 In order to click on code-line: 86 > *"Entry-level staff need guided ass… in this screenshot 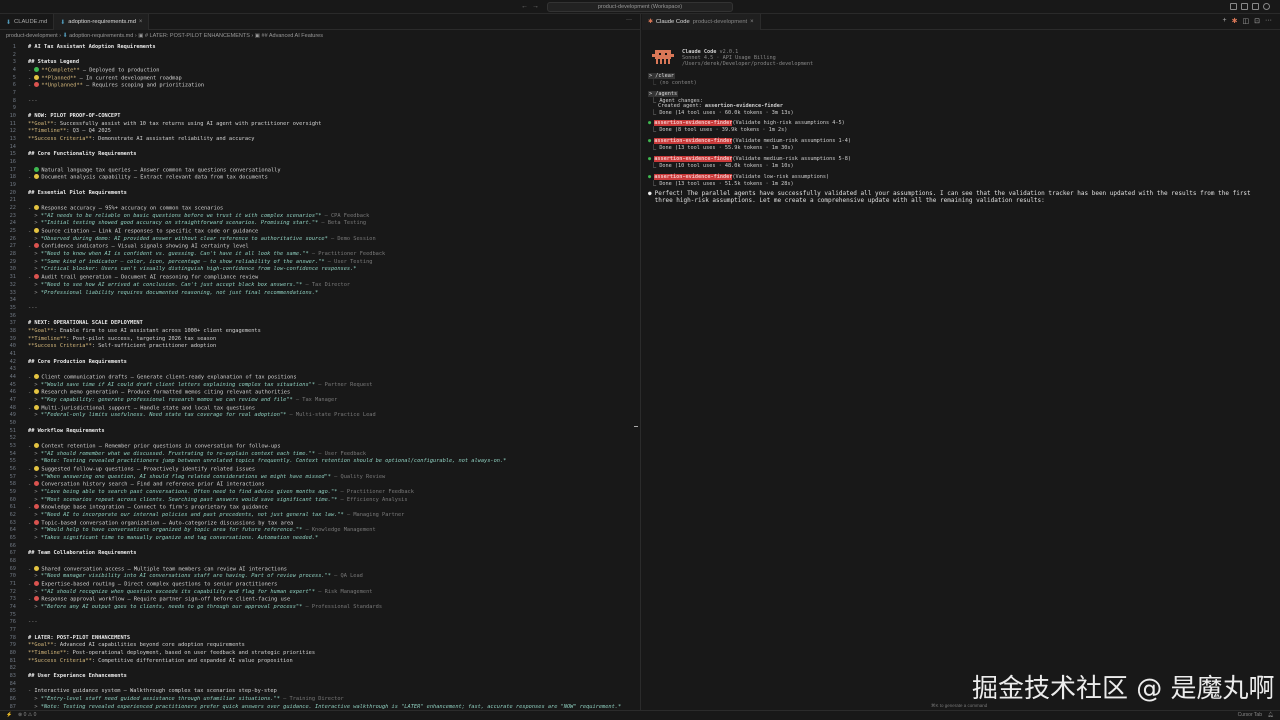, I will do `click(320, 700)`.